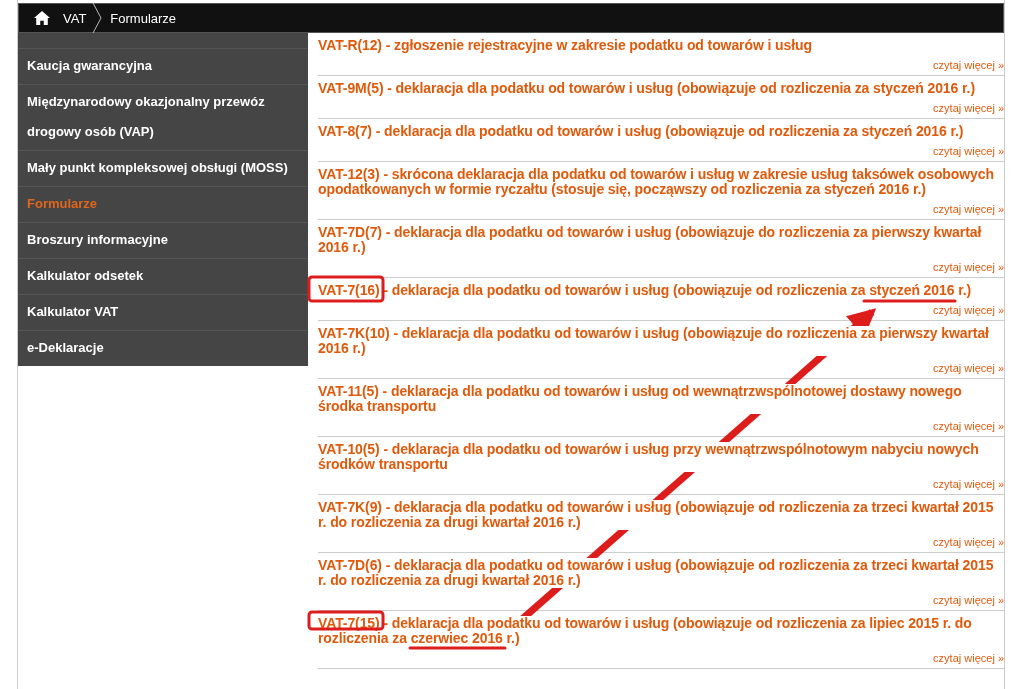 This screenshot has height=689, width=1020. What do you see at coordinates (163, 348) in the screenshot?
I see `sidebar-item: e-Deklaracje` at bounding box center [163, 348].